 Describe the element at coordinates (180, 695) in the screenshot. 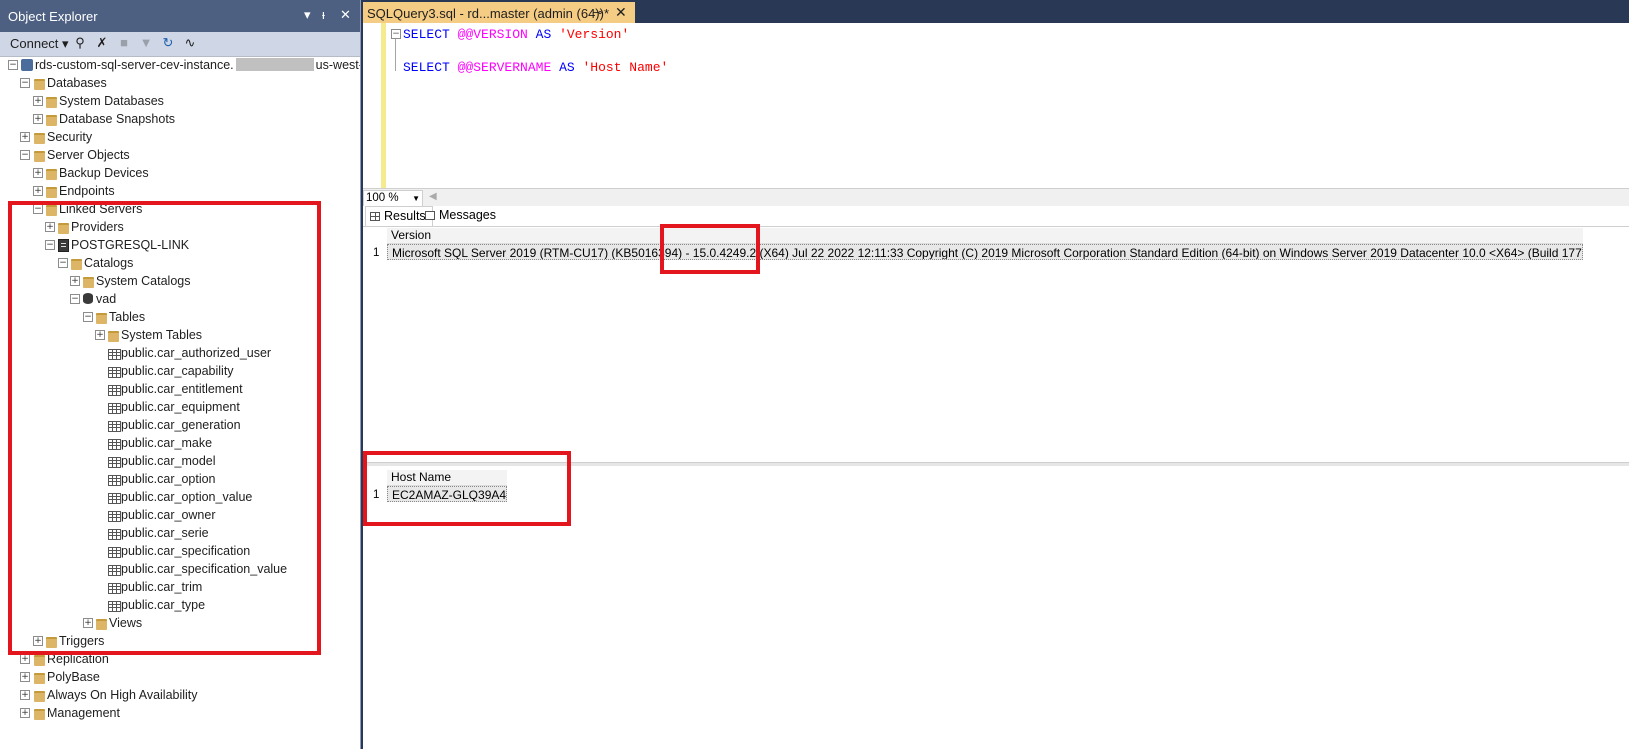

I see `tree-node-always-on: + Always On High Availability` at that location.